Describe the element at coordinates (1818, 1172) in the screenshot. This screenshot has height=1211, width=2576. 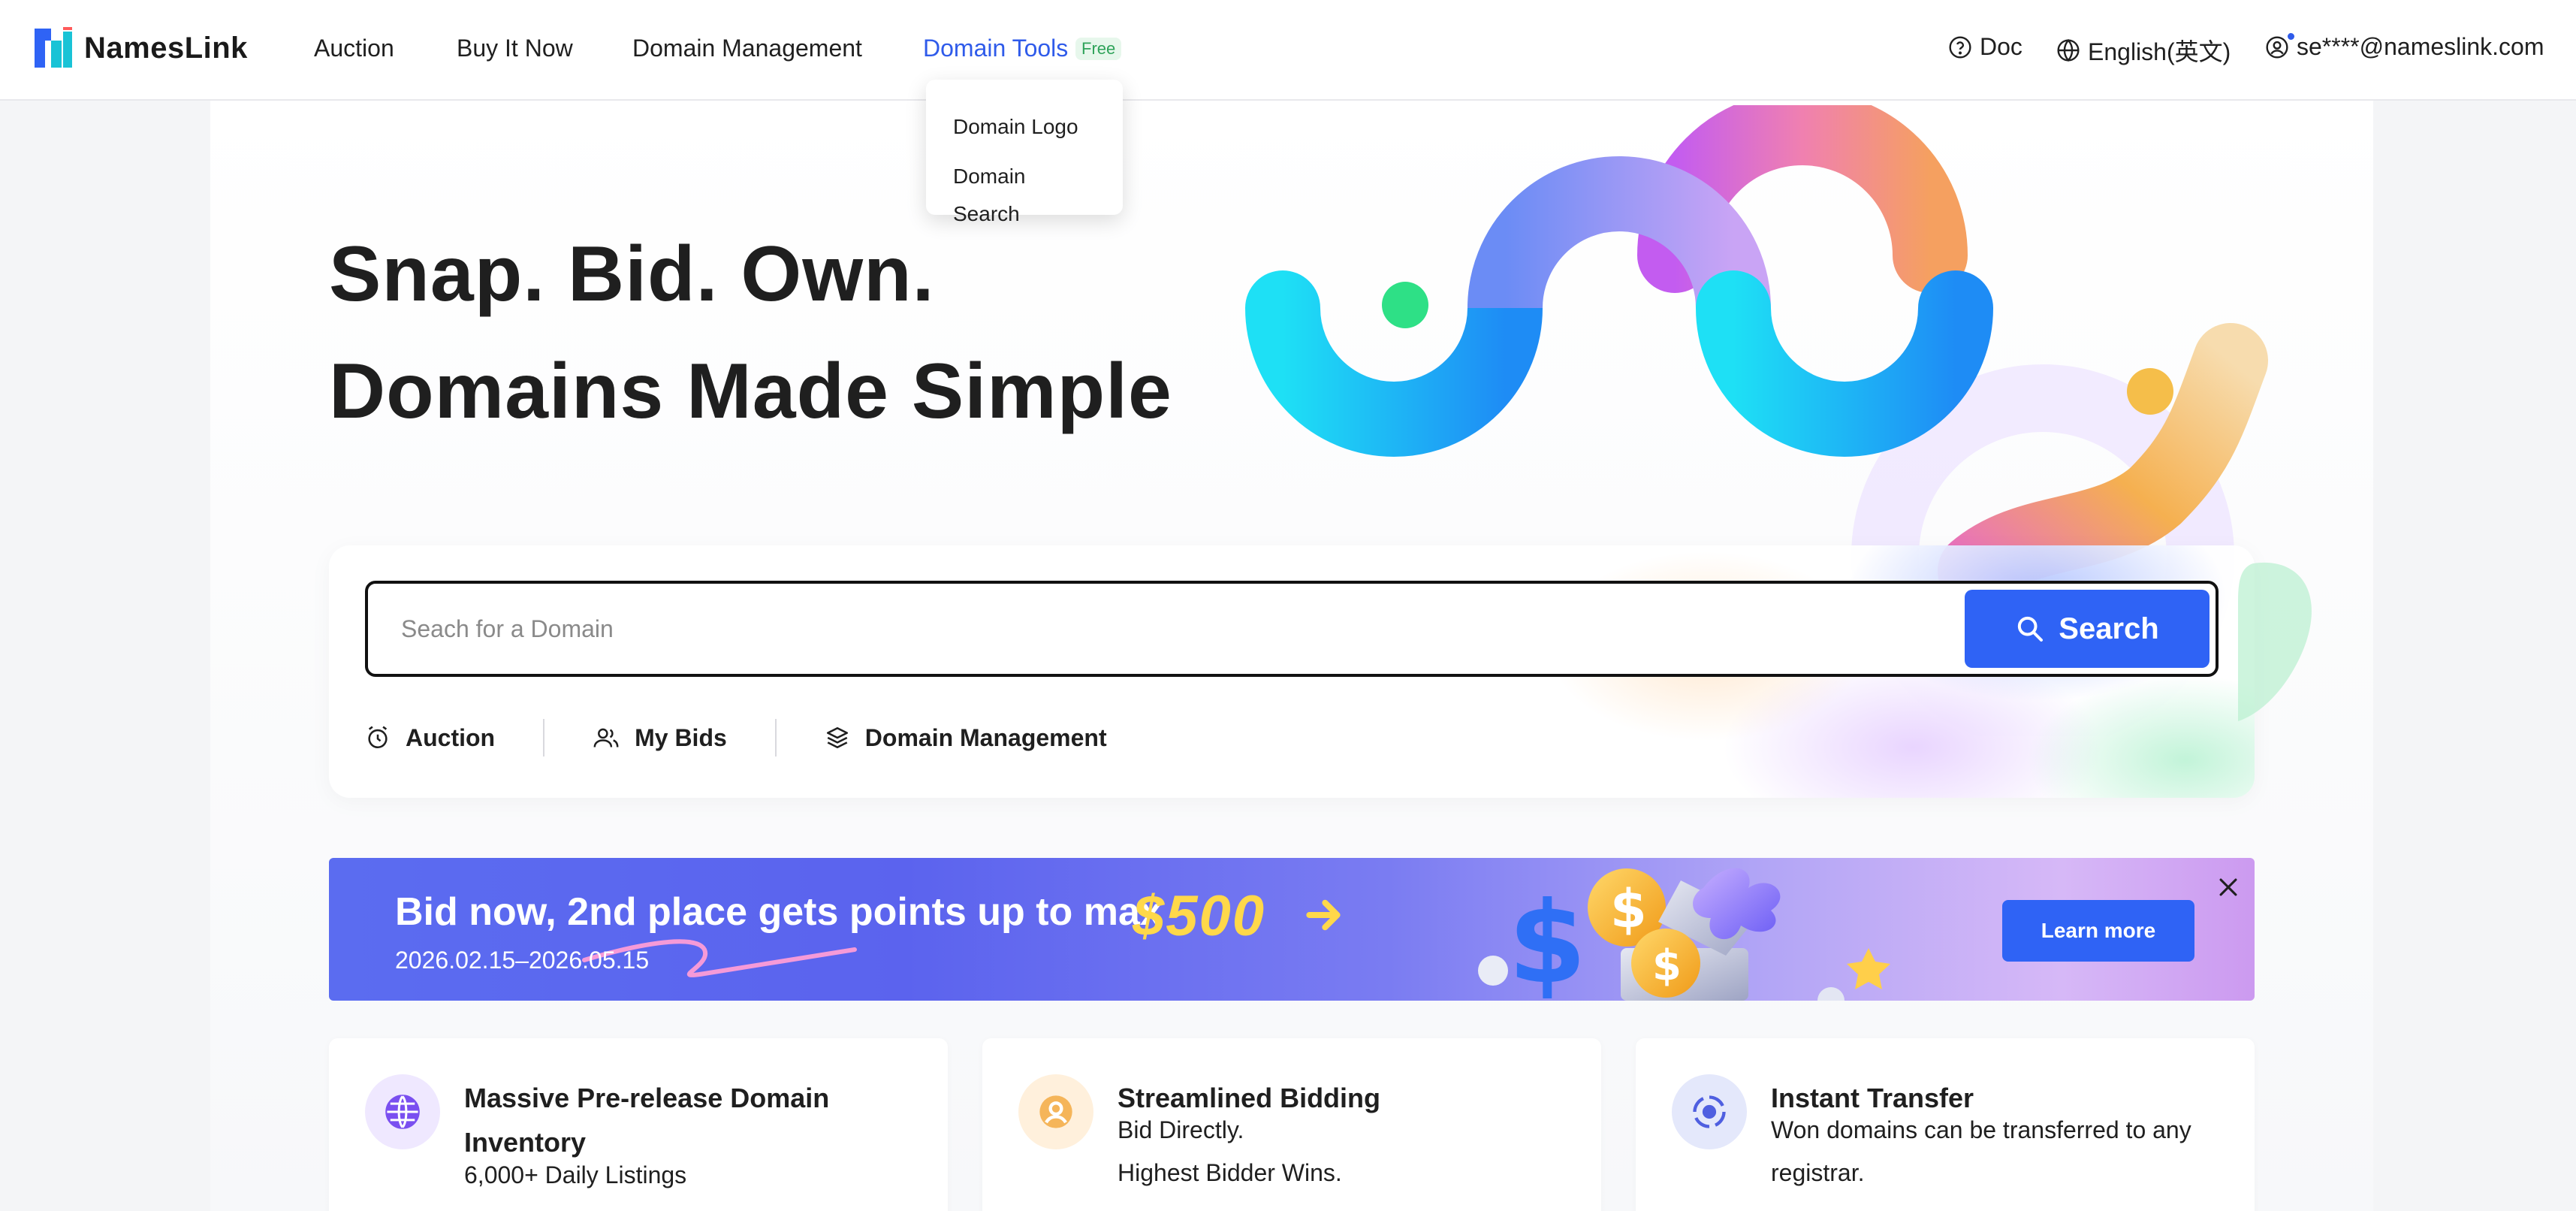
I see `feature-desc-line2: registrar.` at that location.